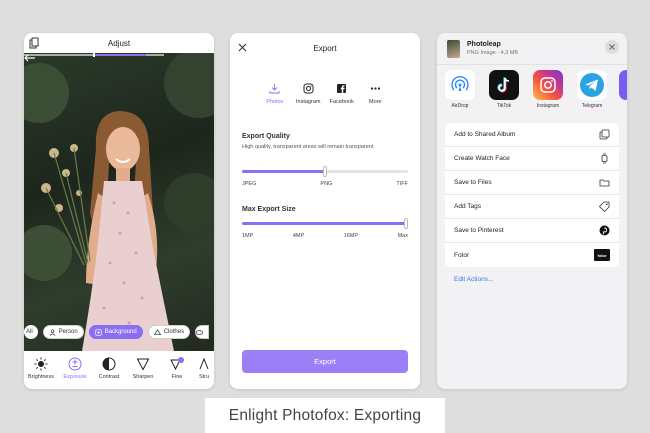 Image resolution: width=650 pixels, height=433 pixels. Describe the element at coordinates (249, 184) in the screenshot. I see `tick-jpeg: JPEG` at that location.